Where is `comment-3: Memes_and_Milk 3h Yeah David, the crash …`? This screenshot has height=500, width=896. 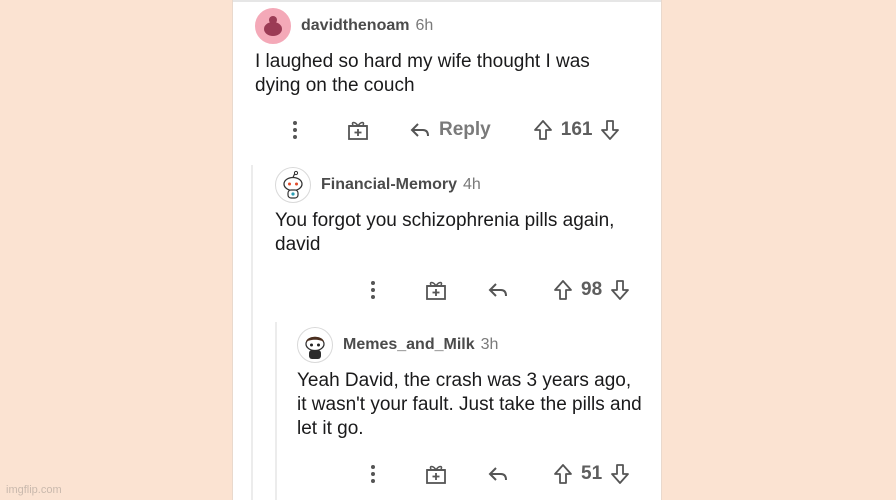 comment-3: Memes_and_Milk 3h Yeah David, the crash … is located at coordinates (472, 383).